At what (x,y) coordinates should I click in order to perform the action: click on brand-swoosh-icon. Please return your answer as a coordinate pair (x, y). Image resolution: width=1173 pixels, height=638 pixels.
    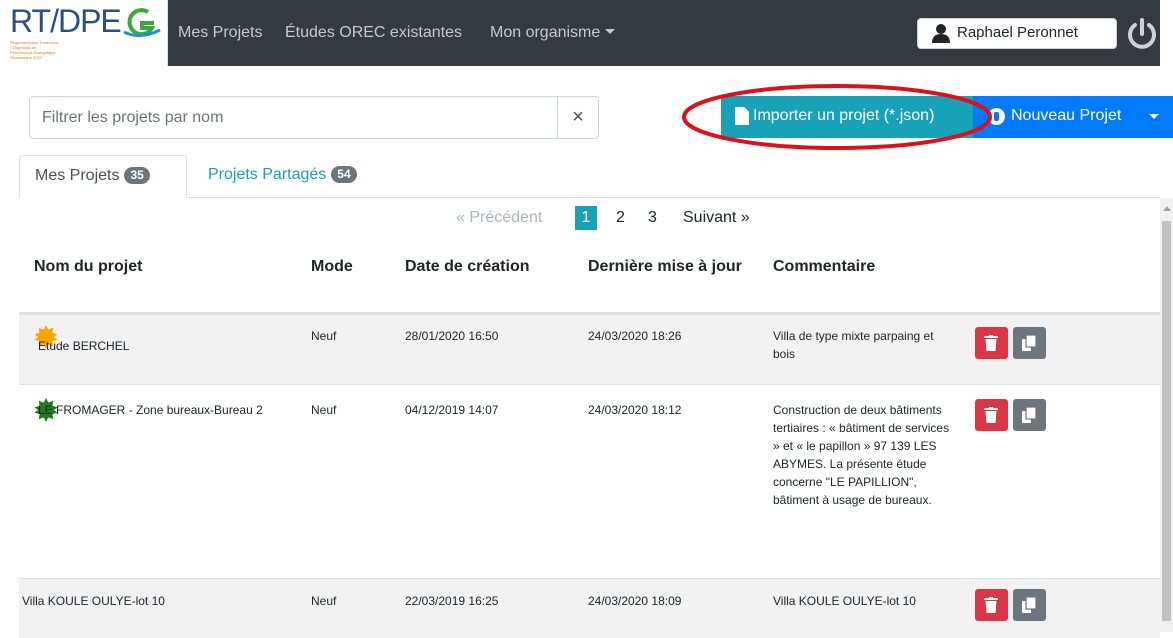
    Looking at the image, I should click on (142, 22).